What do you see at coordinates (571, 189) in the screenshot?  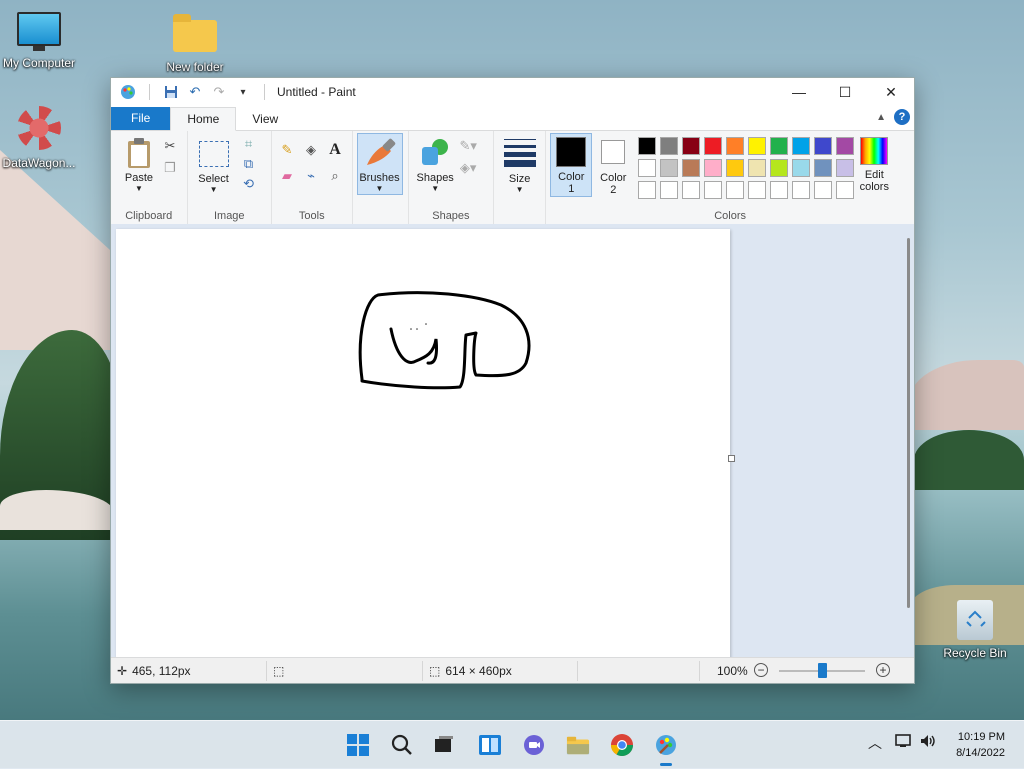 I see `color1-number: 1` at bounding box center [571, 189].